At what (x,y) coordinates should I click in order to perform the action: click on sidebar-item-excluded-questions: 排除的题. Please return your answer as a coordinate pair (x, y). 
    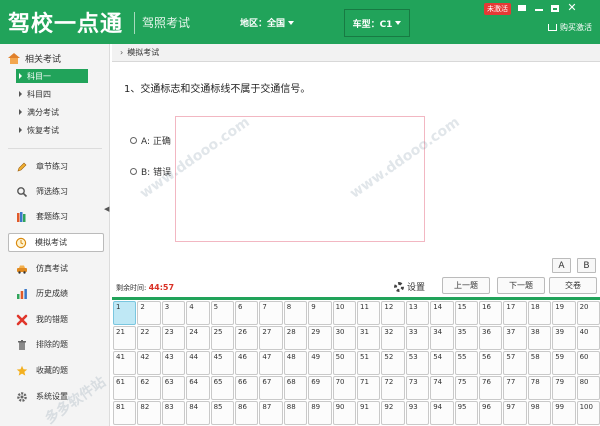
    Looking at the image, I should click on (57, 344).